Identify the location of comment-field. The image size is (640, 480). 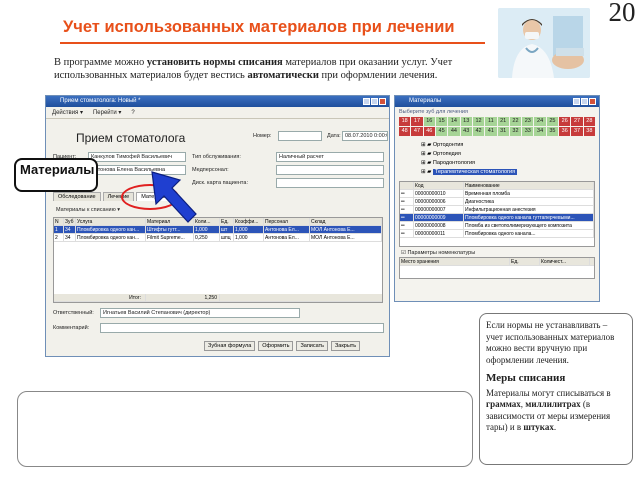
(242, 328).